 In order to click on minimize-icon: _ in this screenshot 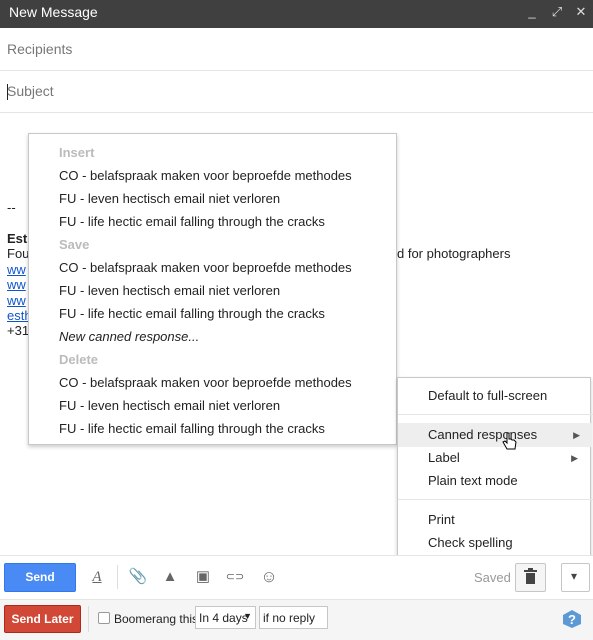, I will do `click(532, 13)`.